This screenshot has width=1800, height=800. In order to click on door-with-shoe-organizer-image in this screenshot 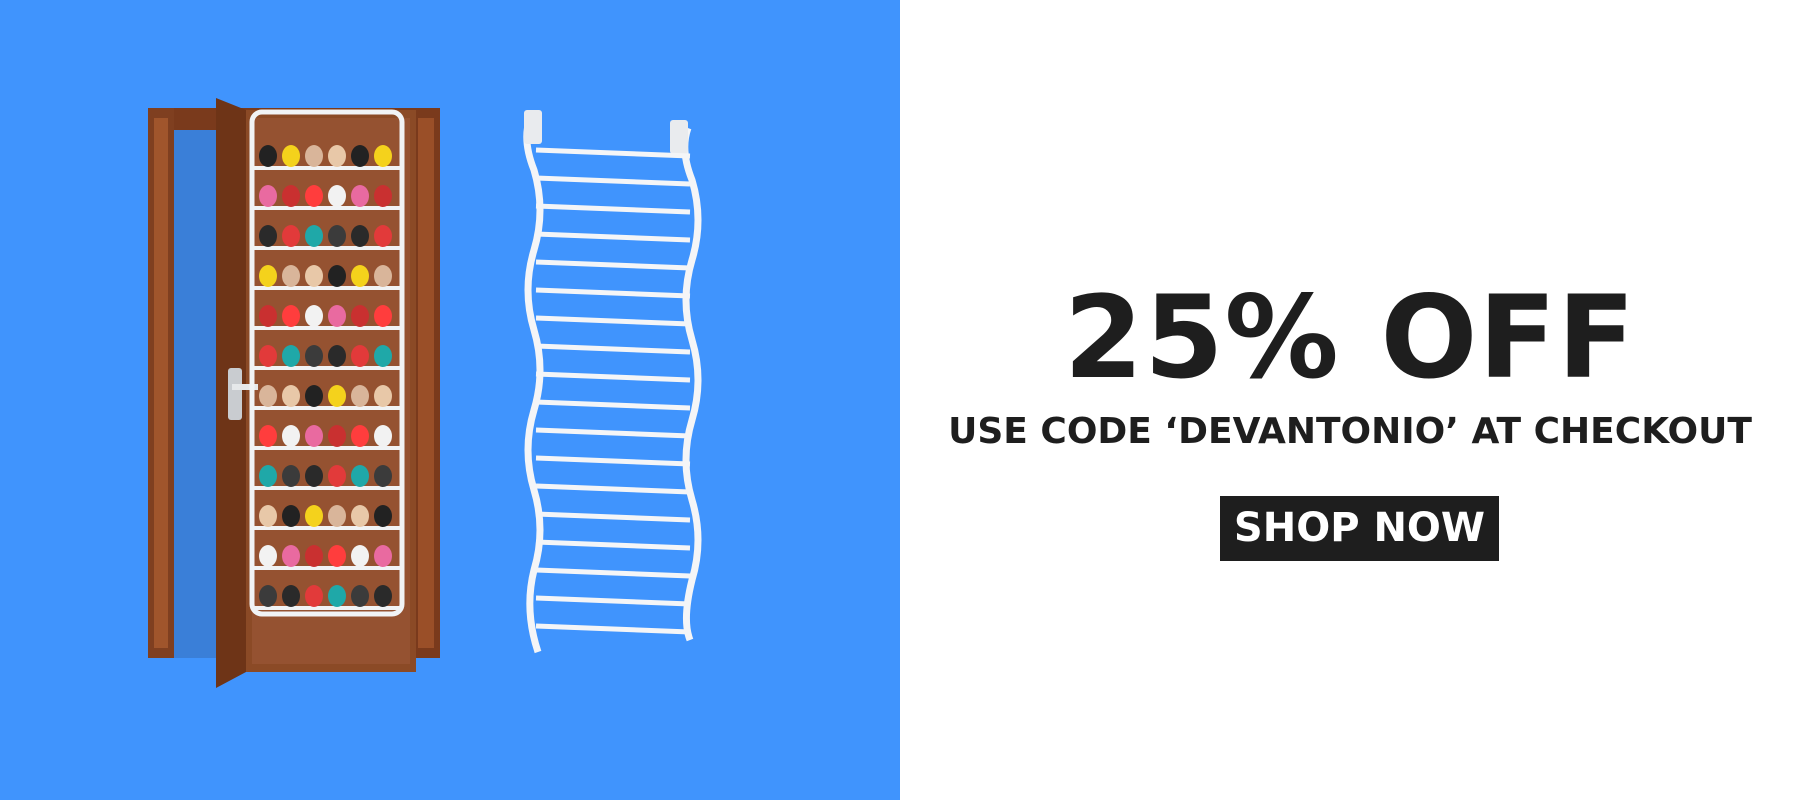, I will do `click(294, 393)`.